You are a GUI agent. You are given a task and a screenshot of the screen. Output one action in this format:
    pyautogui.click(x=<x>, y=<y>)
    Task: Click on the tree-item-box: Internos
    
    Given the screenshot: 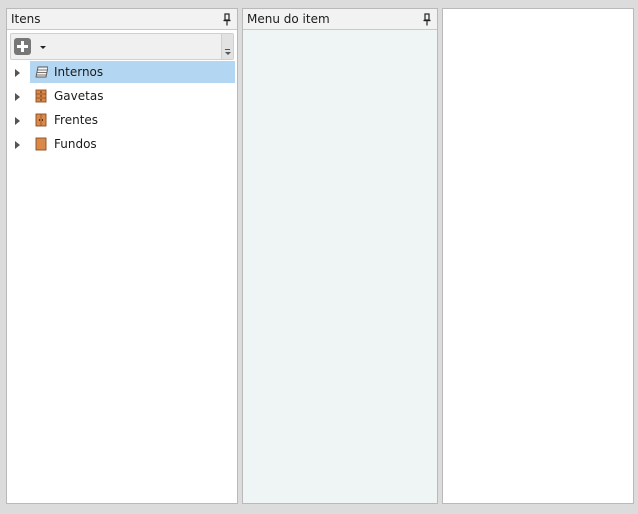 What is the action you would take?
    pyautogui.click(x=132, y=72)
    